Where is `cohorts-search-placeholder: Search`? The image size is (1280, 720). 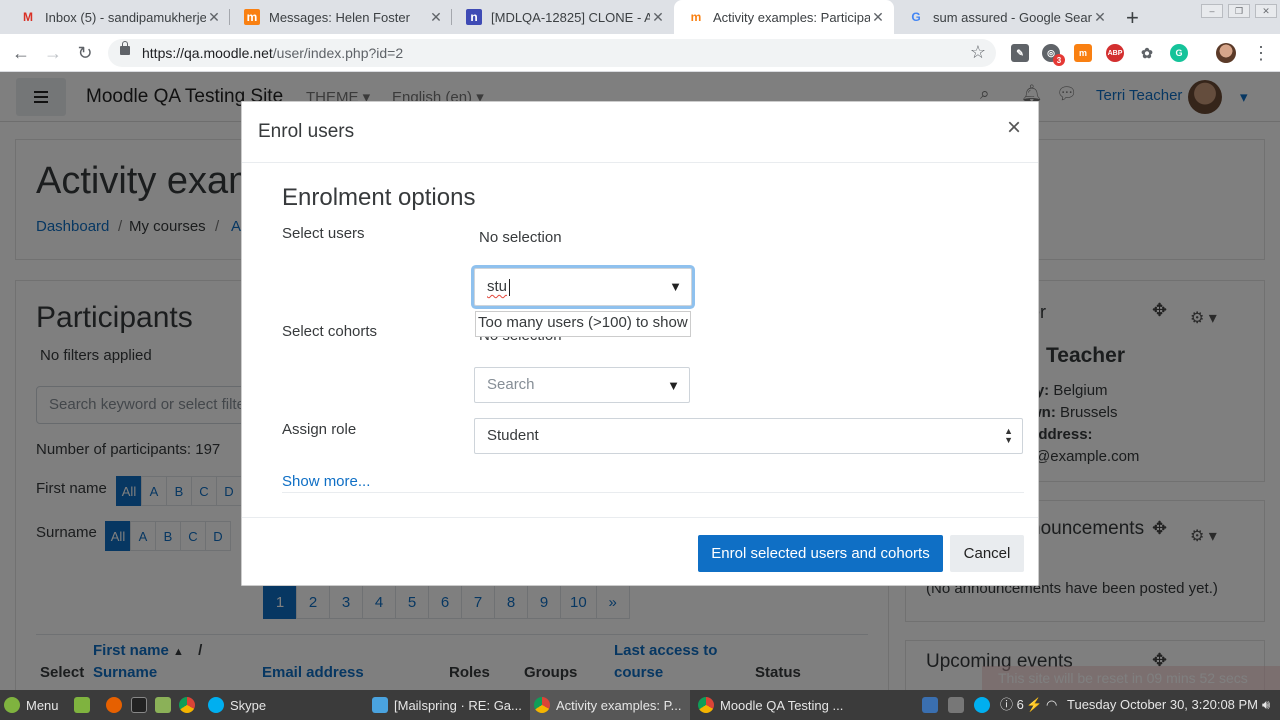
cohorts-search-placeholder: Search is located at coordinates (511, 384).